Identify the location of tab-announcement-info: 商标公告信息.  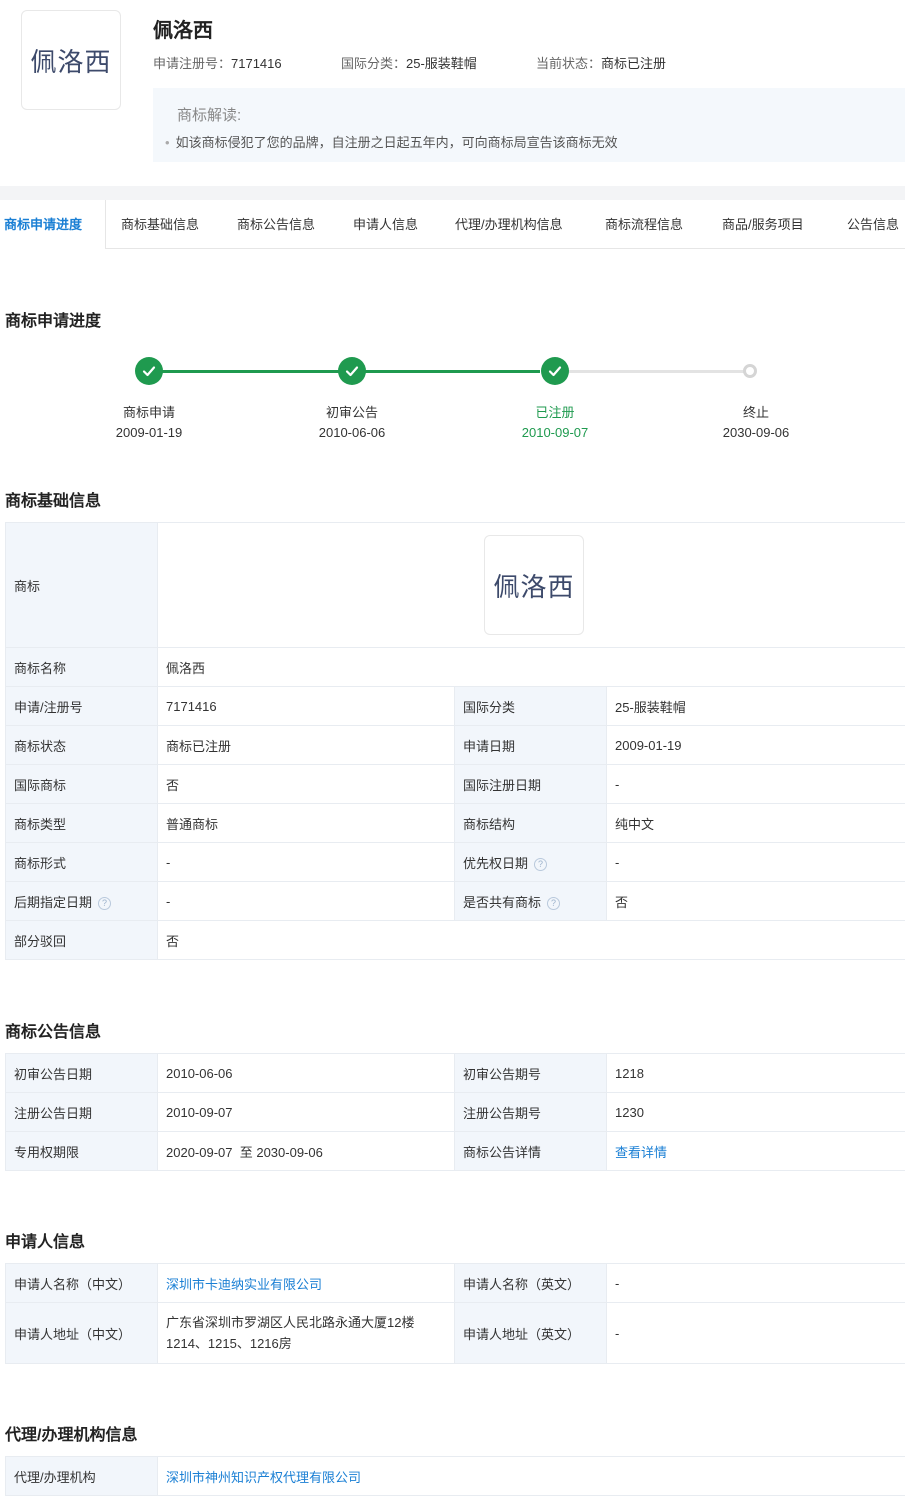
(276, 224).